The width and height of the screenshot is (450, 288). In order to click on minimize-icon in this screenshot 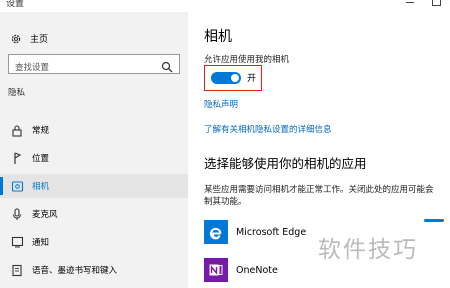, I will do `click(410, 3)`.